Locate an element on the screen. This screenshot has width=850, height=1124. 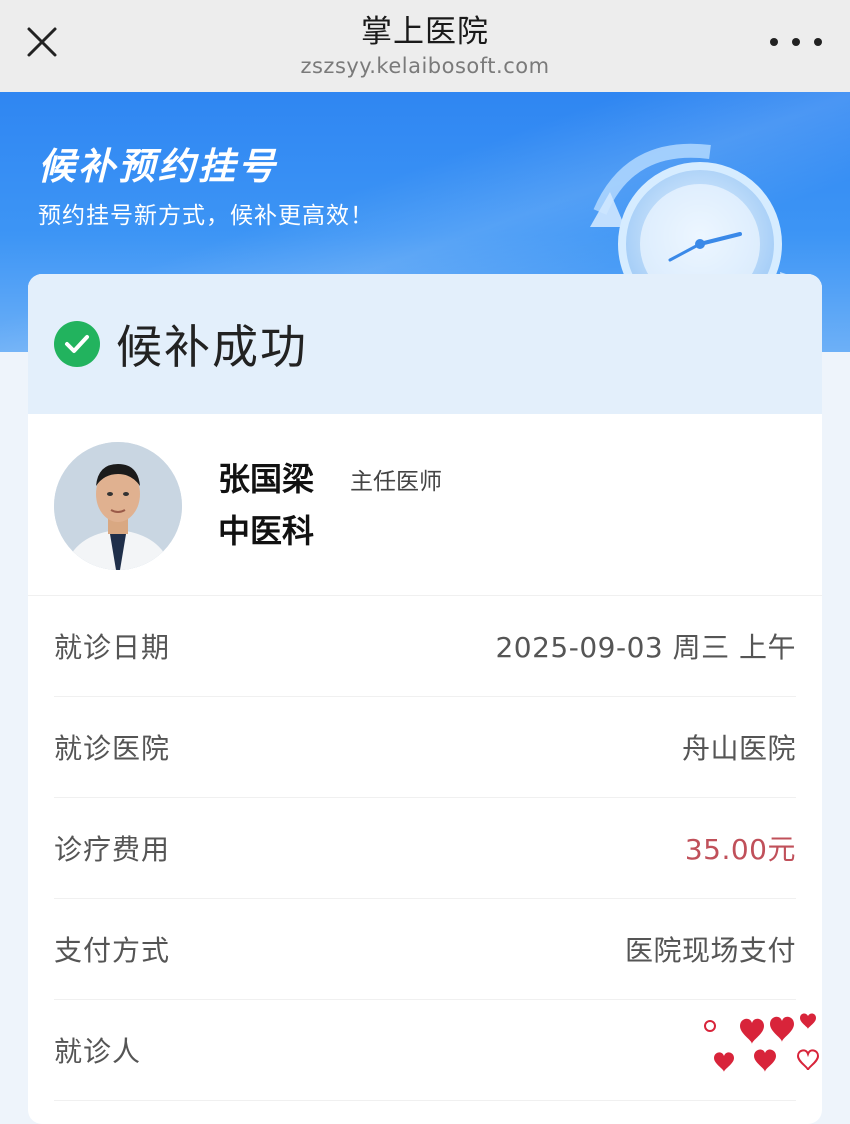
detail-value: 2025-09-03 周三 上午 is located at coordinates (645, 647).